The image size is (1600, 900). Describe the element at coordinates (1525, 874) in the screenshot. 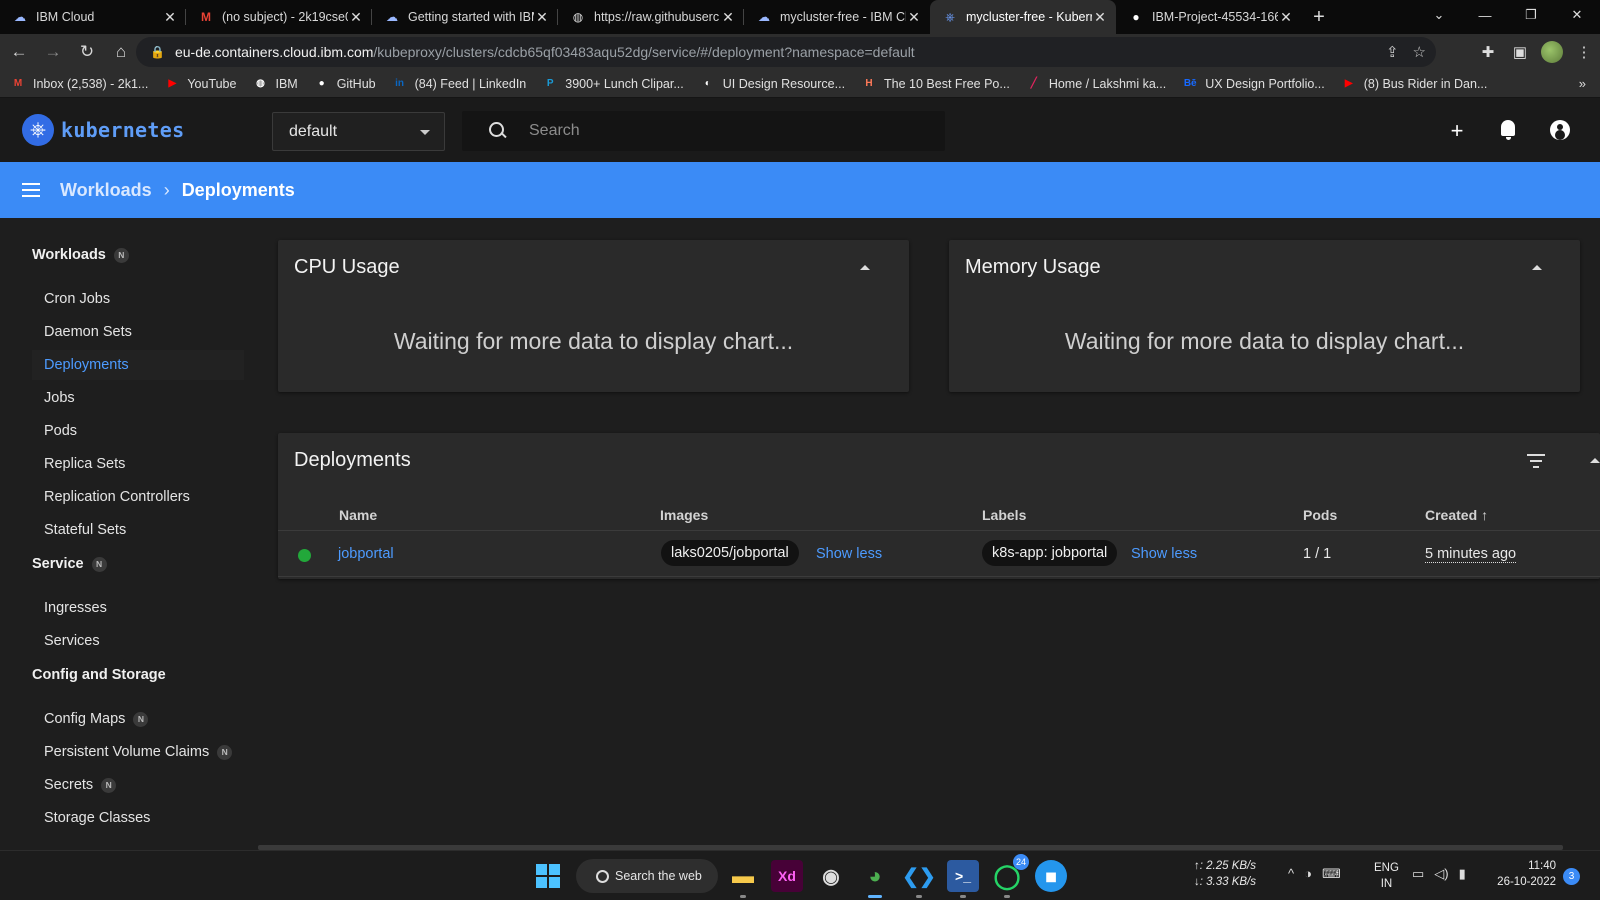

I see `taskbar-clock: 11:40 26-10-2022` at that location.